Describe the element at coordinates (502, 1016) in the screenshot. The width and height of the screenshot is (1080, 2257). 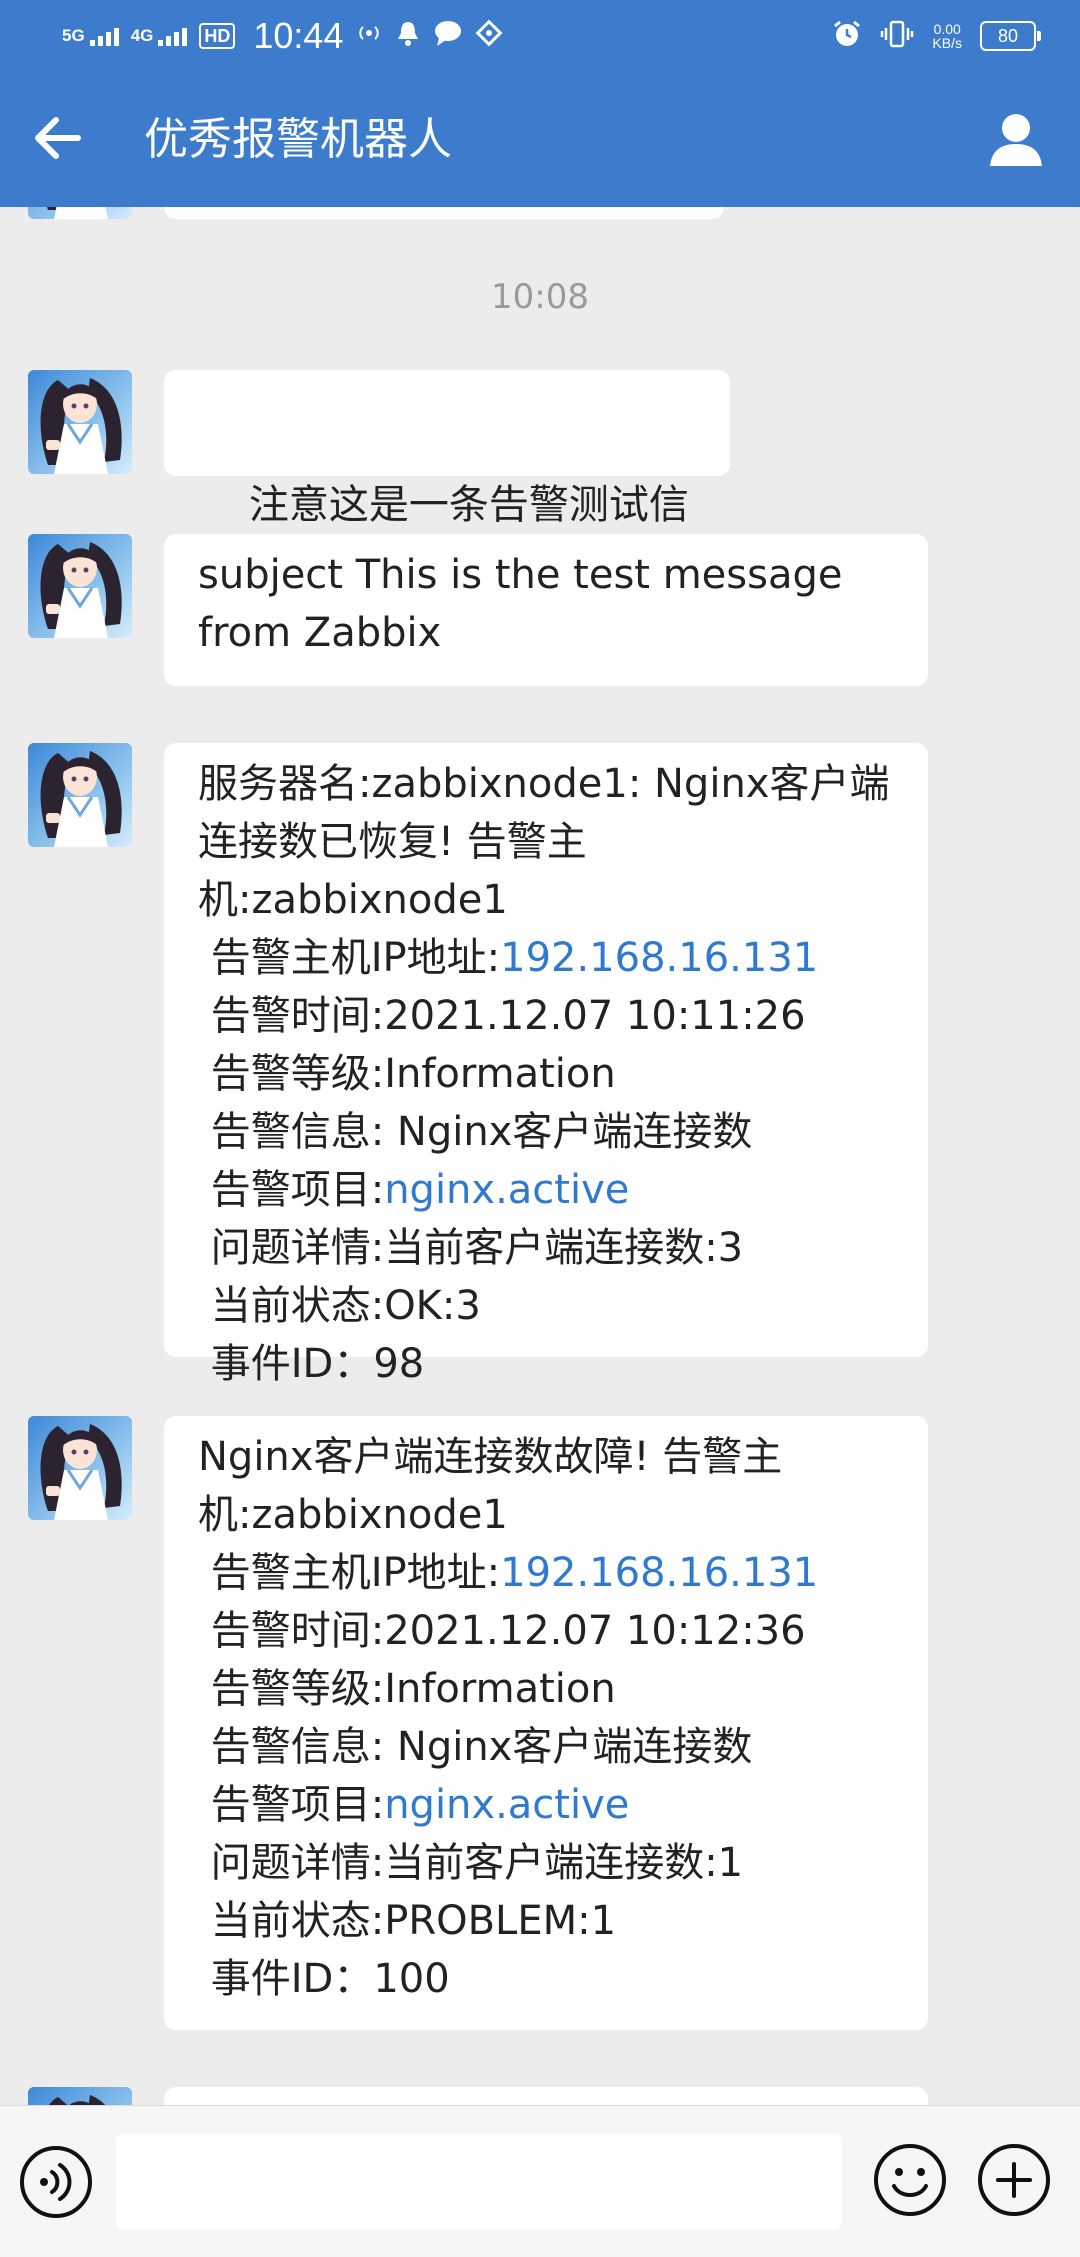
I see `message-line: 告警时间:2021.12.07 10:11:26` at that location.